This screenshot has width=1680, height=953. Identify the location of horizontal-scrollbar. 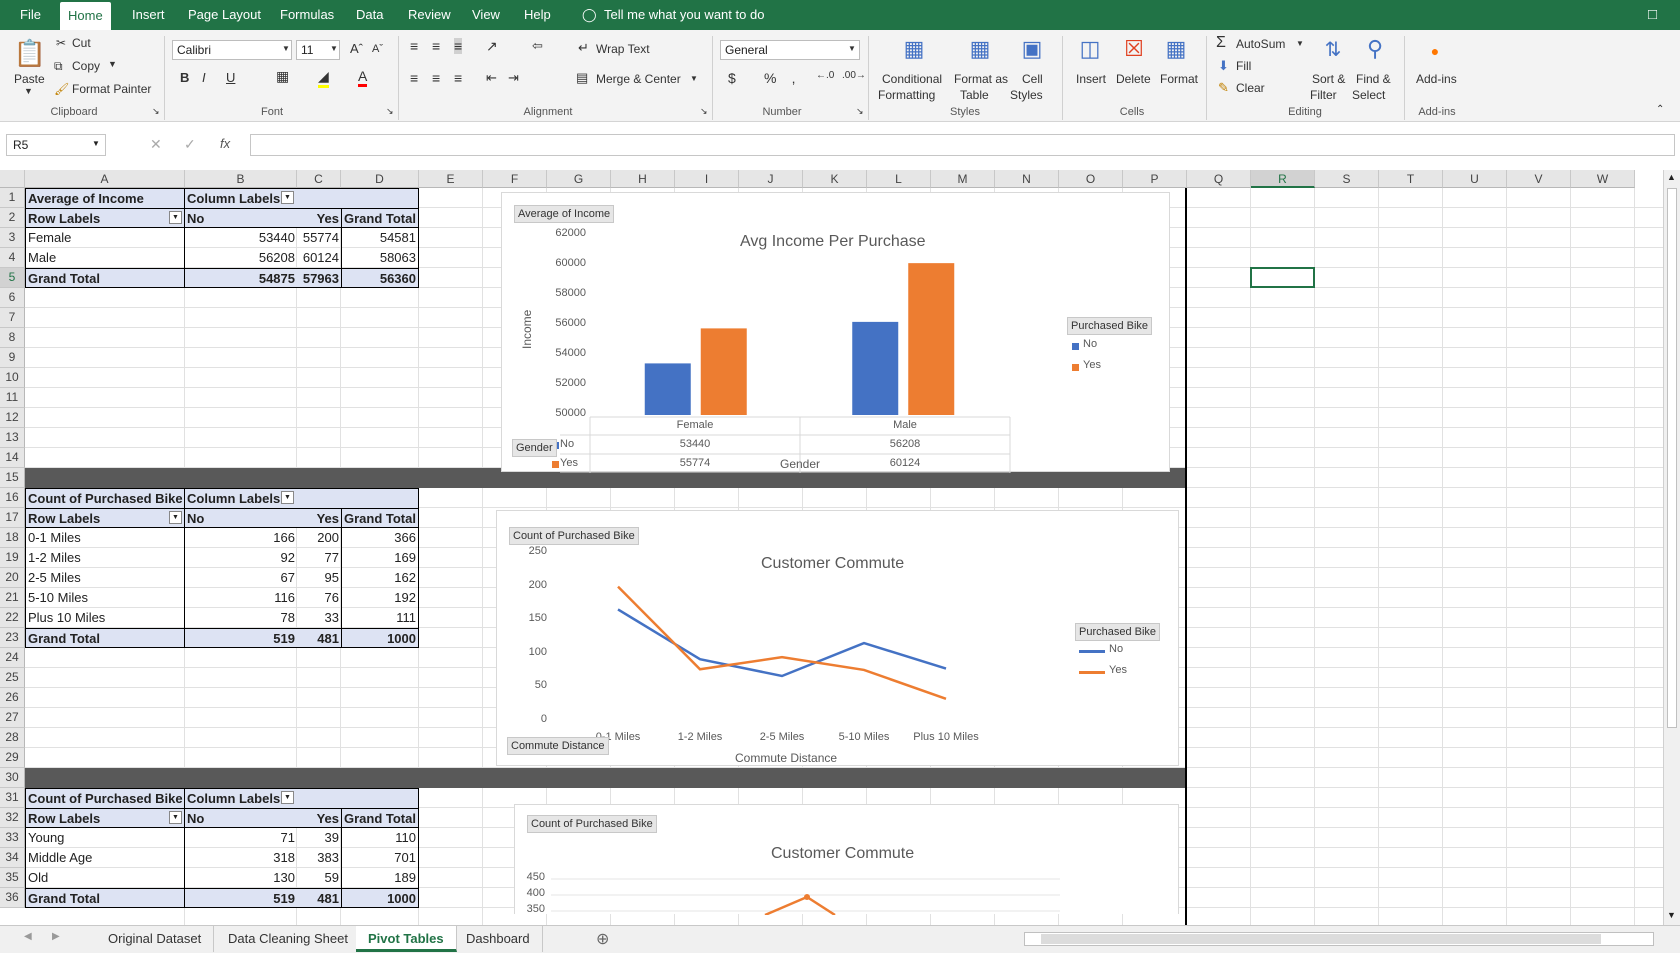
(1339, 939).